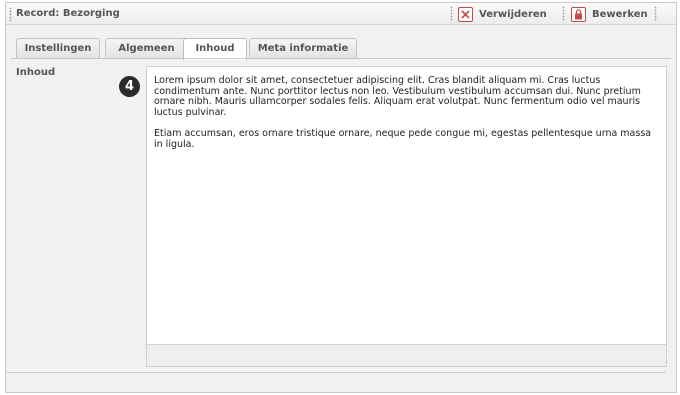  Describe the element at coordinates (146, 48) in the screenshot. I see `tab-algemeen: Algemeen` at that location.